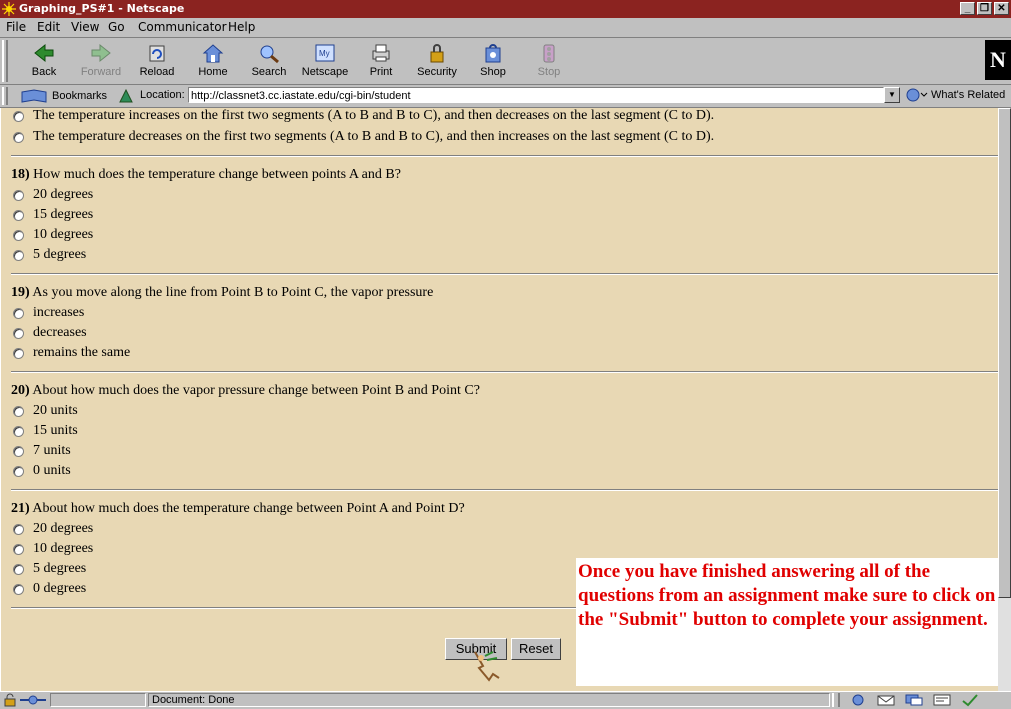  I want to click on component-grip, so click(836, 700).